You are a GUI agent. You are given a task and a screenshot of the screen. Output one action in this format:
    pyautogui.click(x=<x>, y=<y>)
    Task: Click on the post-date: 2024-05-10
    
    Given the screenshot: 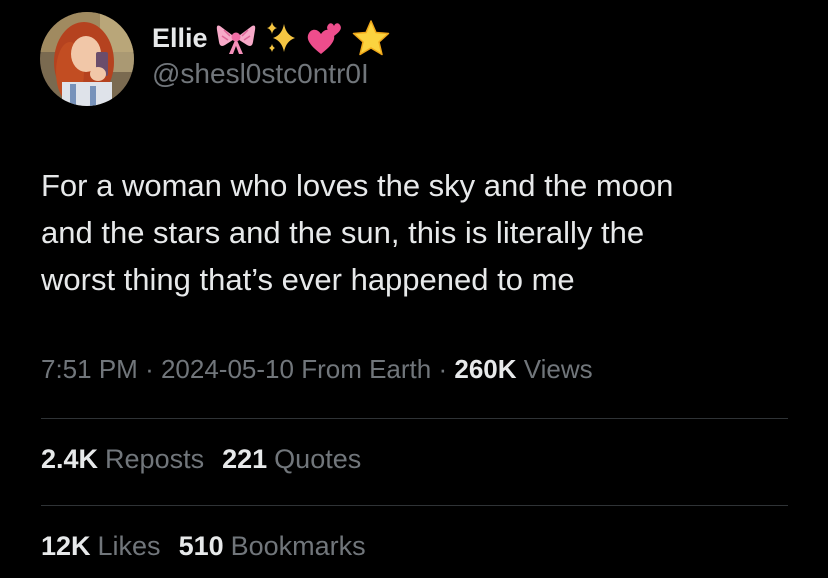 What is the action you would take?
    pyautogui.click(x=227, y=369)
    